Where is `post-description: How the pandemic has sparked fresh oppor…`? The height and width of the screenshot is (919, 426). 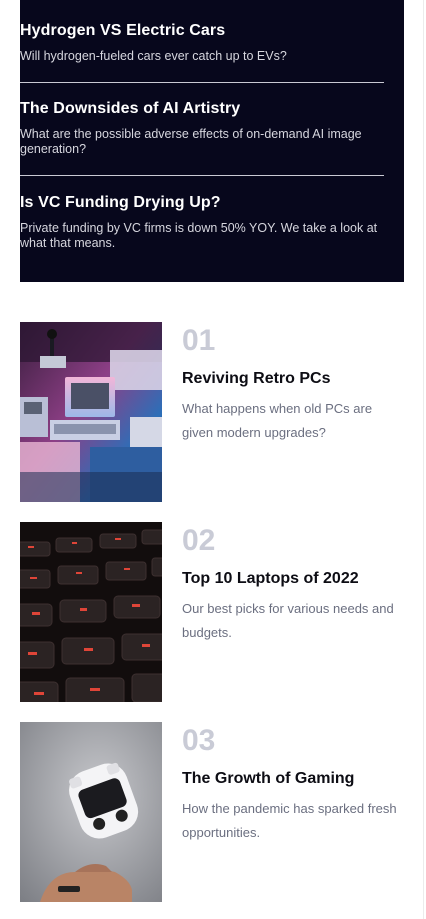
post-description: How the pandemic has sparked fresh oppor… is located at coordinates (289, 820).